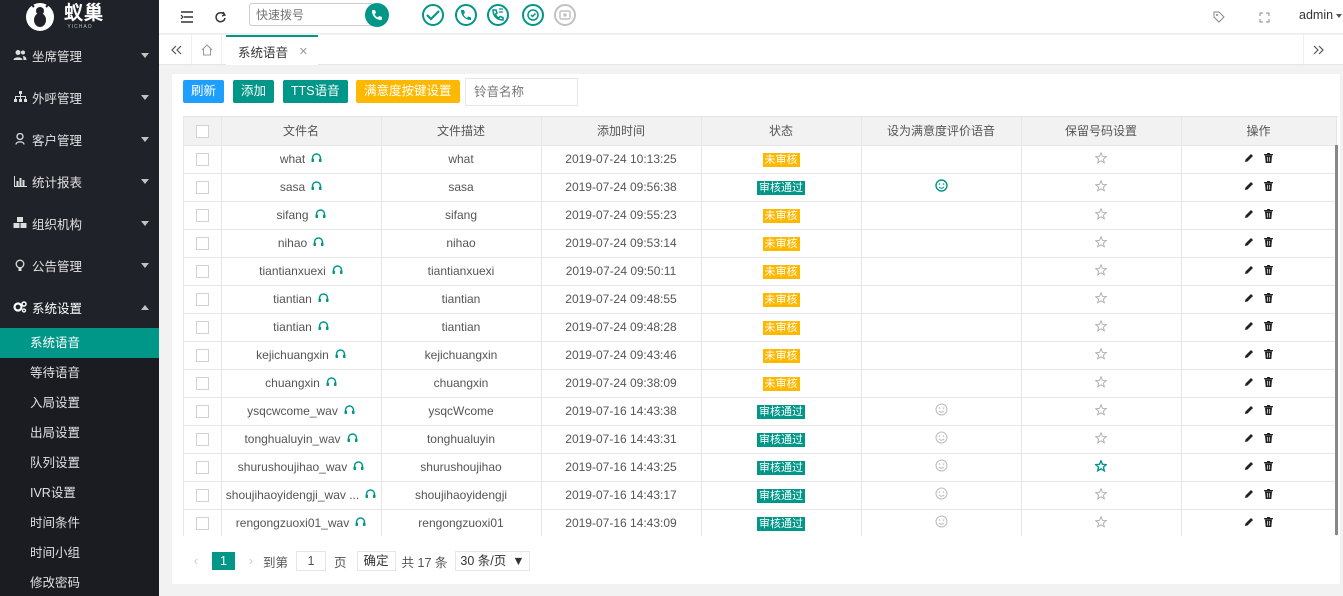 The image size is (1343, 596). Describe the element at coordinates (408, 91) in the screenshot. I see `satisfaction-keys-button: 满意度按键设置` at that location.